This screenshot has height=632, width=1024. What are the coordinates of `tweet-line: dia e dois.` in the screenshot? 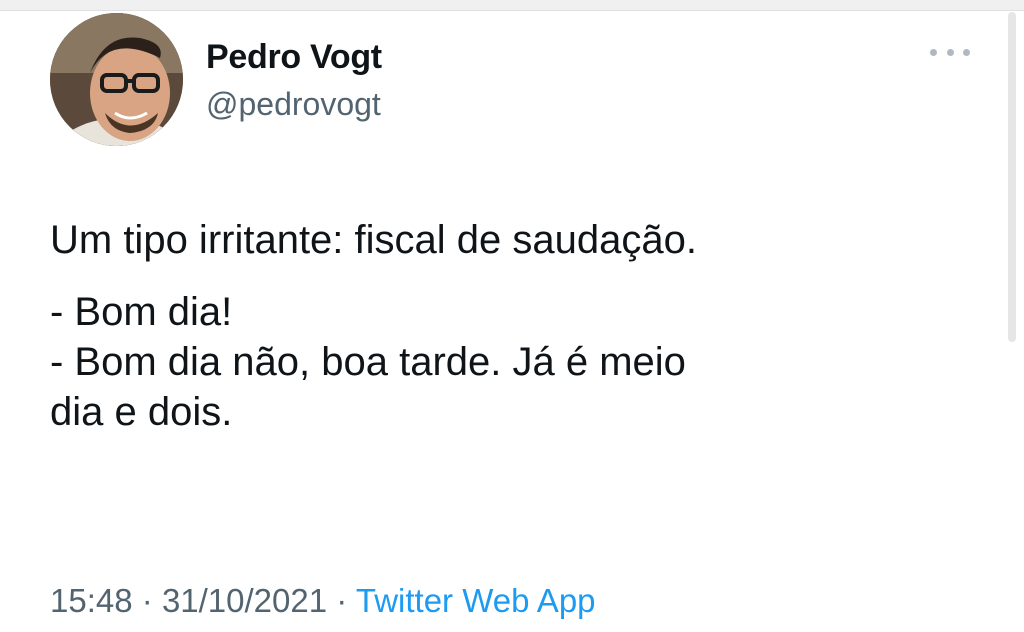 It's located at (141, 412).